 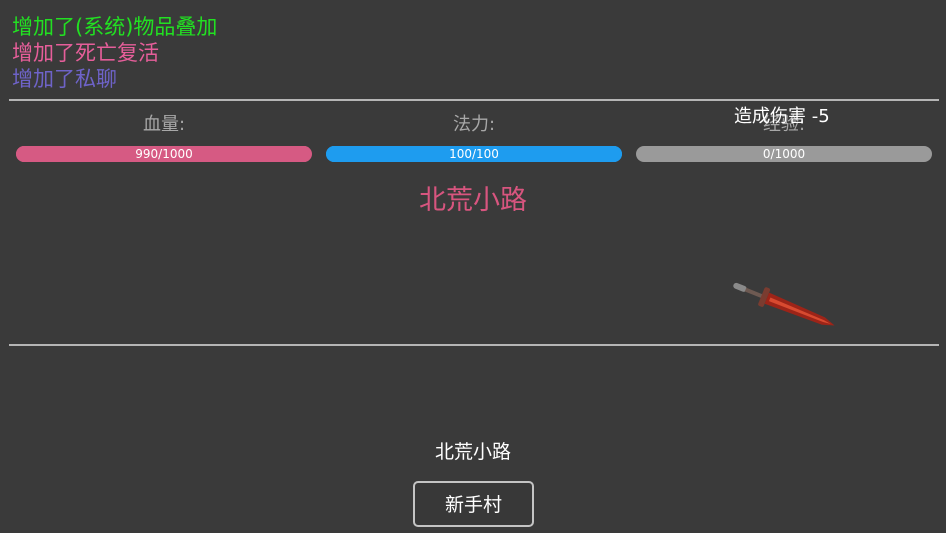 What do you see at coordinates (782, 116) in the screenshot?
I see `damage-popup: 造成伤害 -5` at bounding box center [782, 116].